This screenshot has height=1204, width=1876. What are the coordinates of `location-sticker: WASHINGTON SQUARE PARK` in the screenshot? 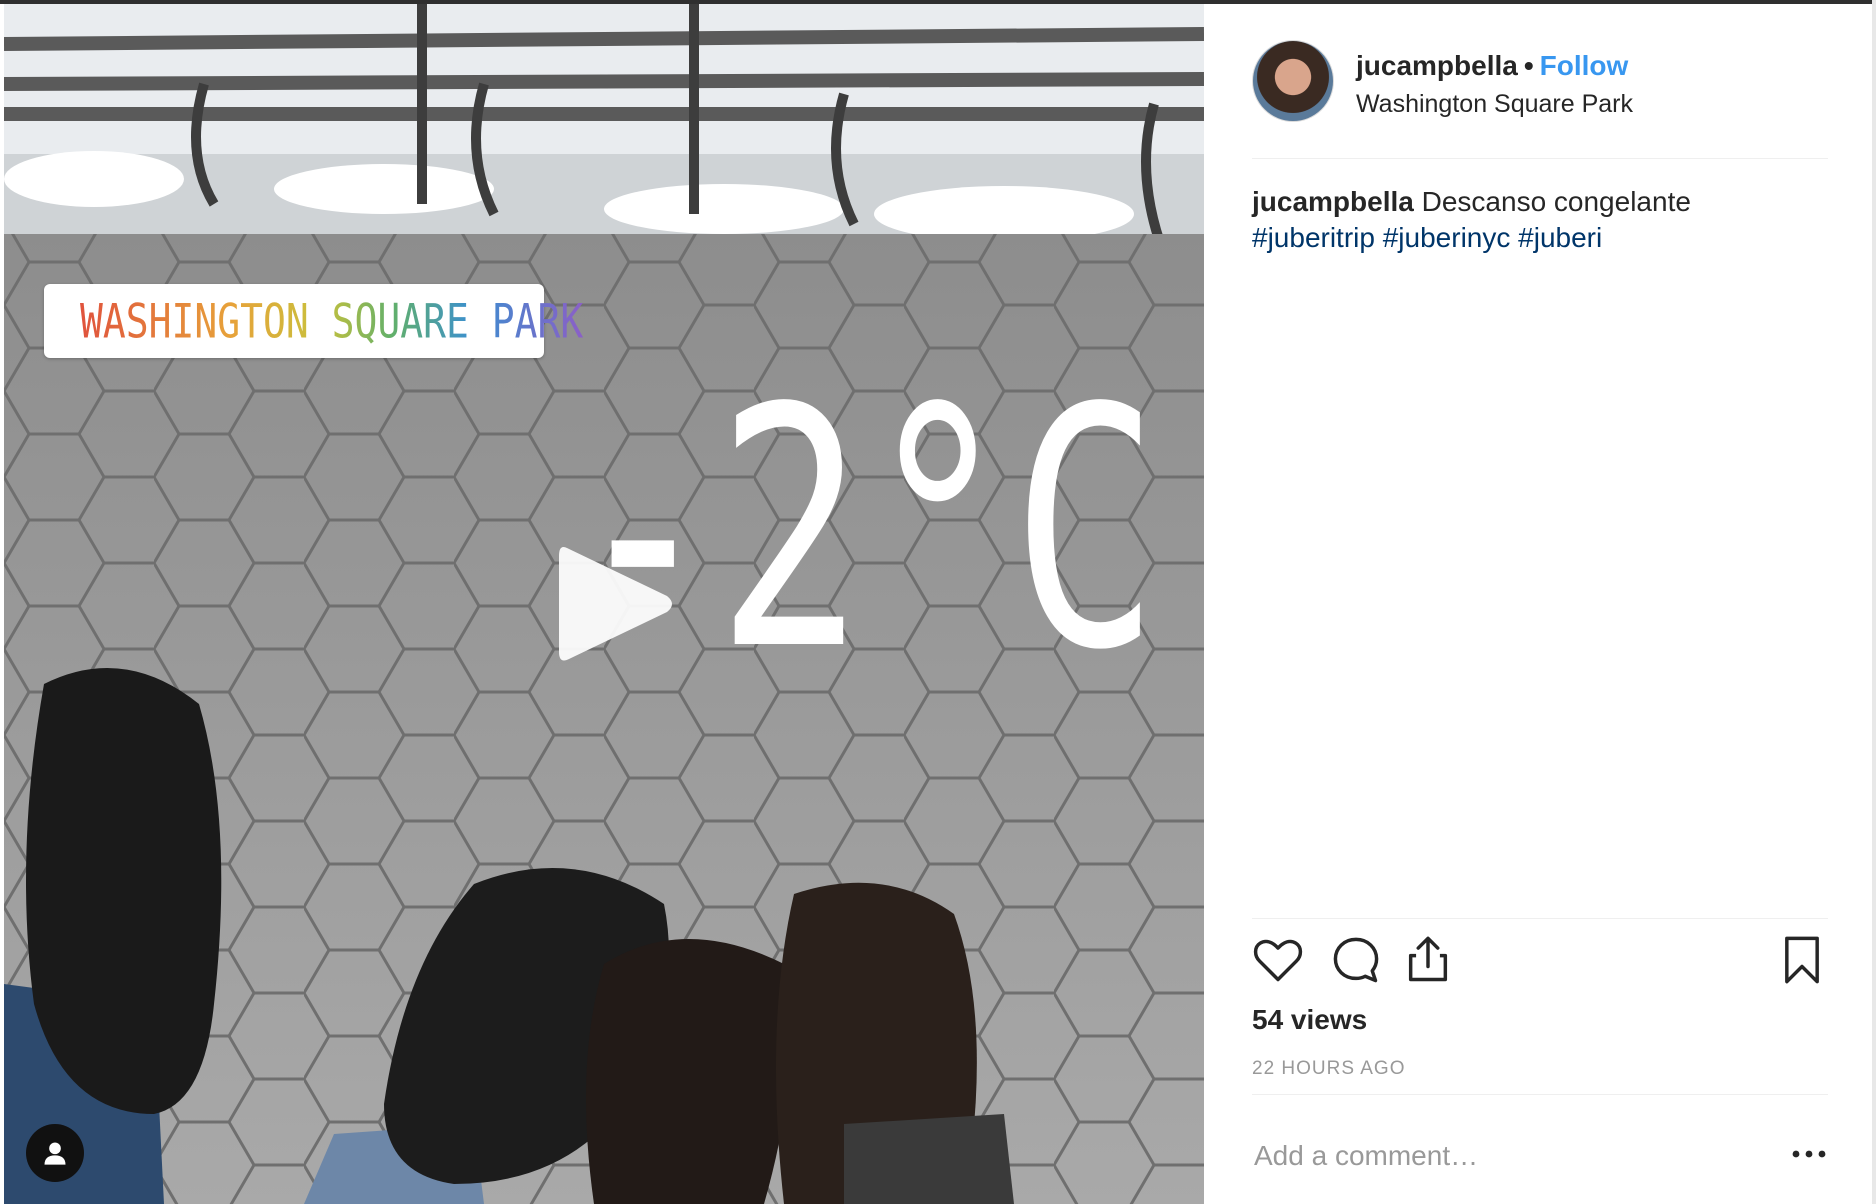 It's located at (313, 321).